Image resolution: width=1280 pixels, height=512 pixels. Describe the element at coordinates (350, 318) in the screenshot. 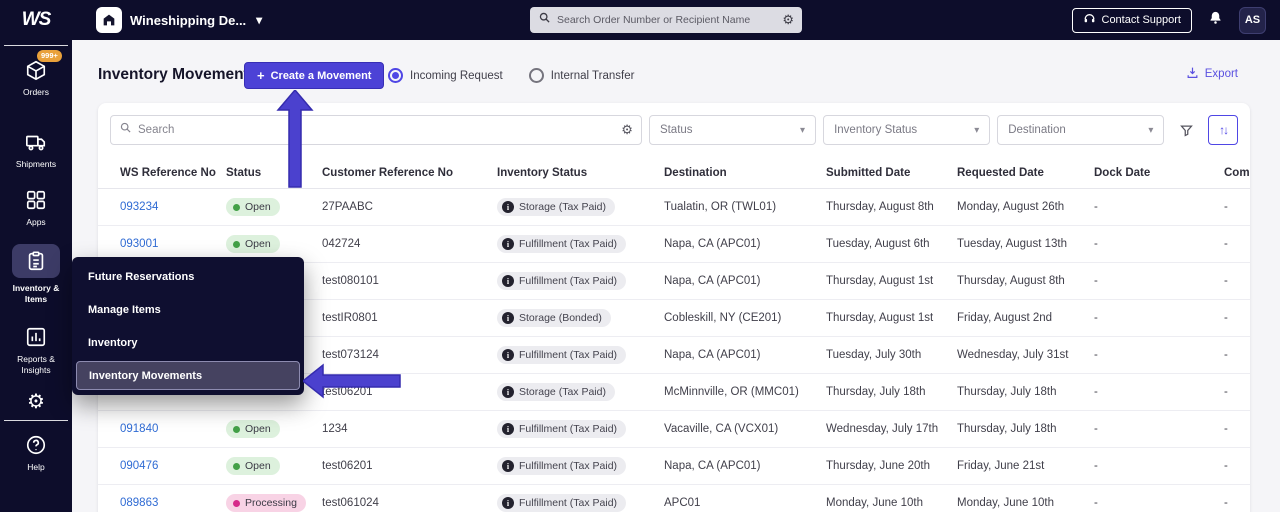

I see `customer-reference-cell: testIR0801` at that location.